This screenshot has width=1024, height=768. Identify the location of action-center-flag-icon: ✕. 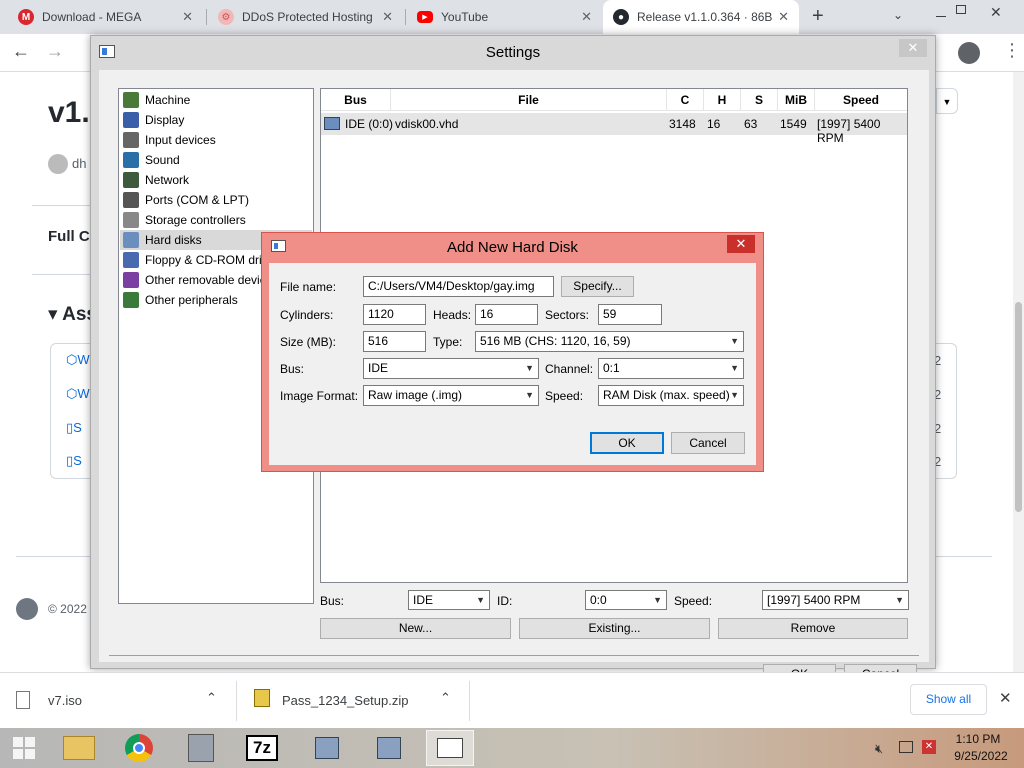
(929, 747).